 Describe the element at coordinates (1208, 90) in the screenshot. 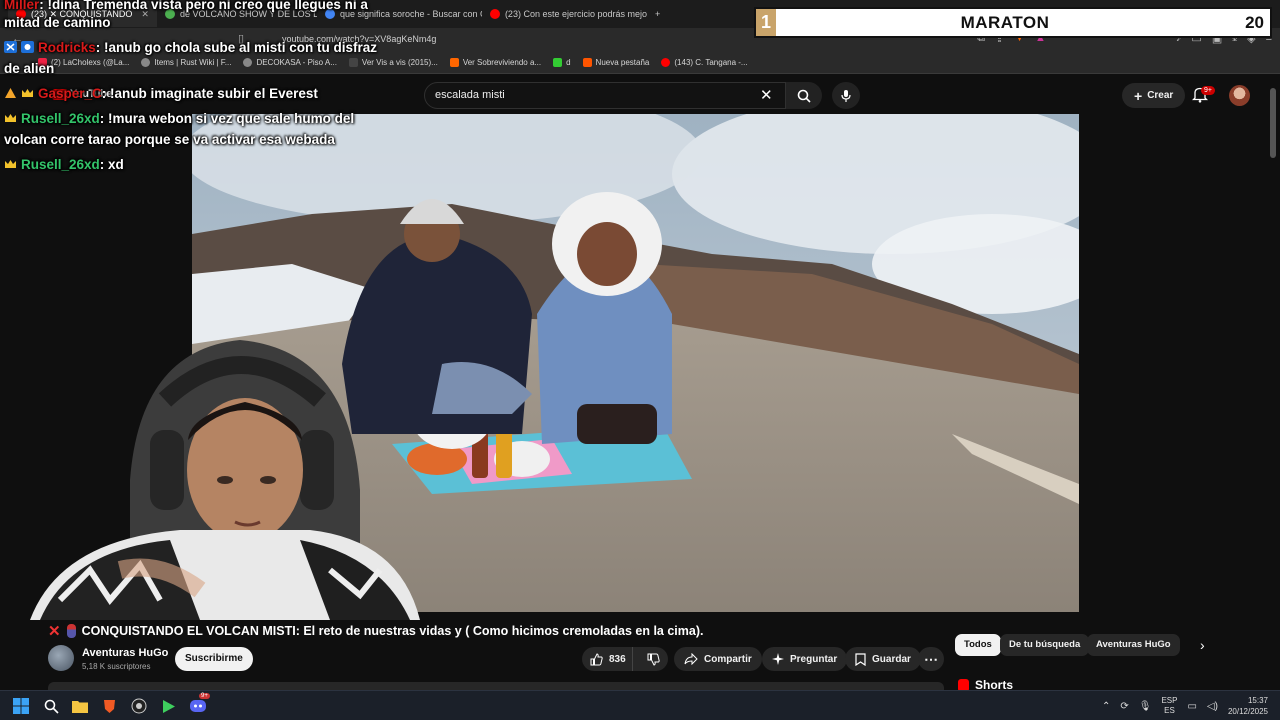

I see `notification-badge: 9+` at that location.